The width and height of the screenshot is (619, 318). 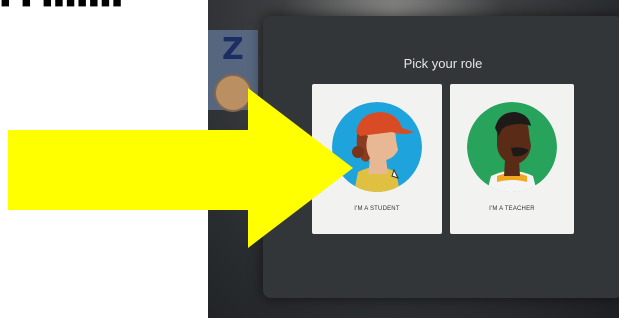 I want to click on dialog-title: Pick your role, so click(x=443, y=63).